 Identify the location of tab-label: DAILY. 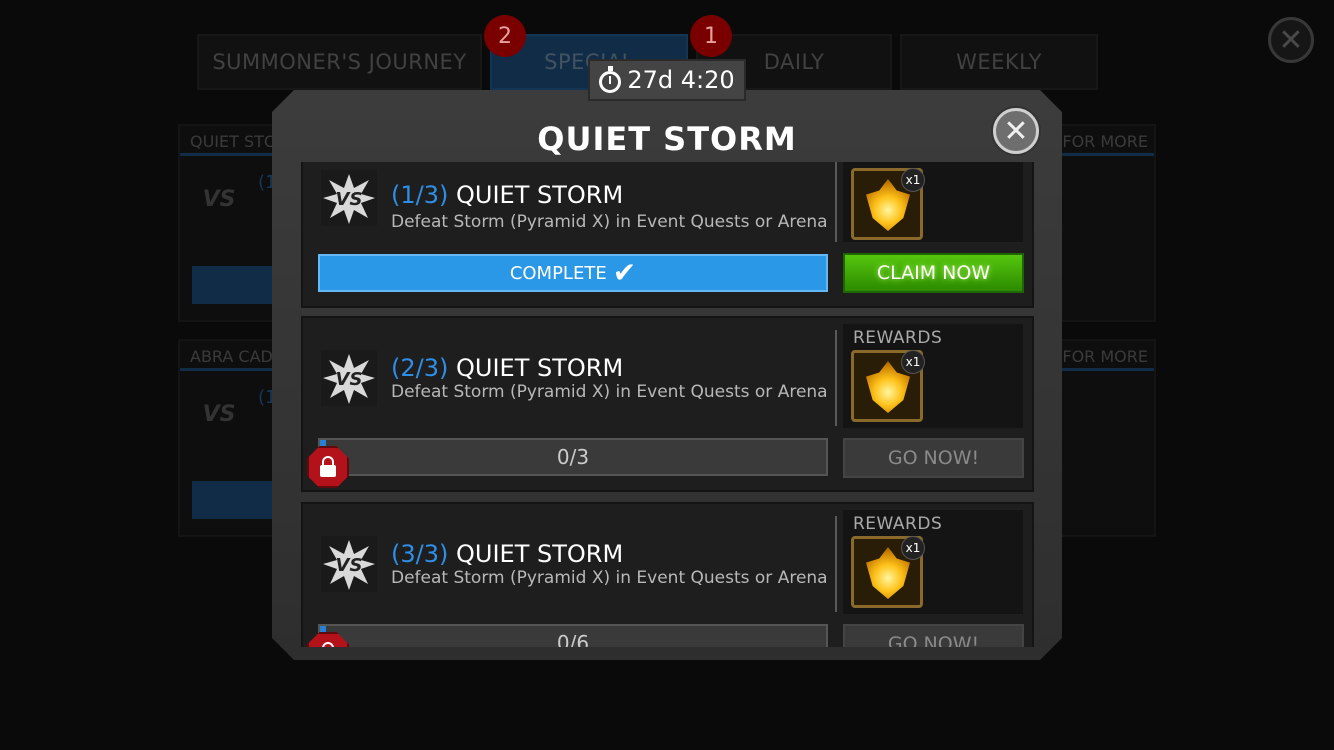
(794, 62).